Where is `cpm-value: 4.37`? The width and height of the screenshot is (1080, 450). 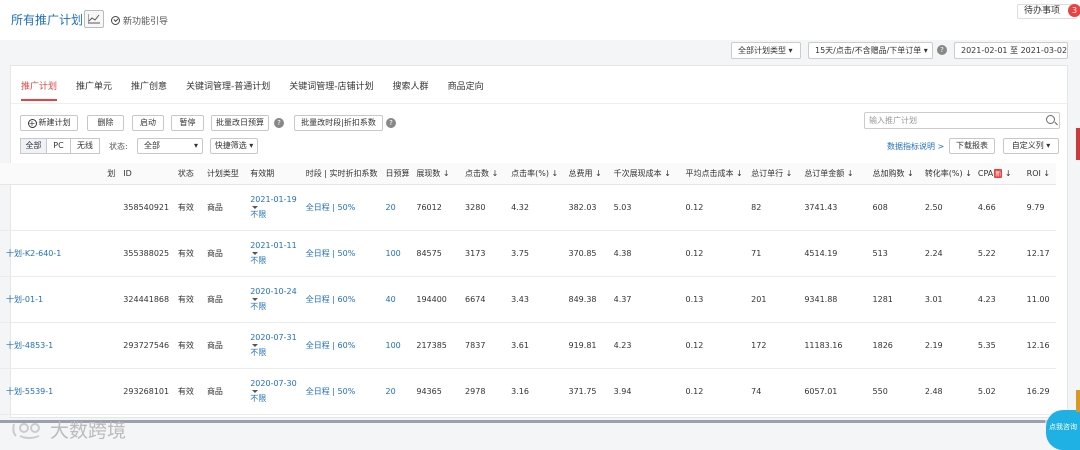
cpm-value: 4.37 is located at coordinates (643, 299).